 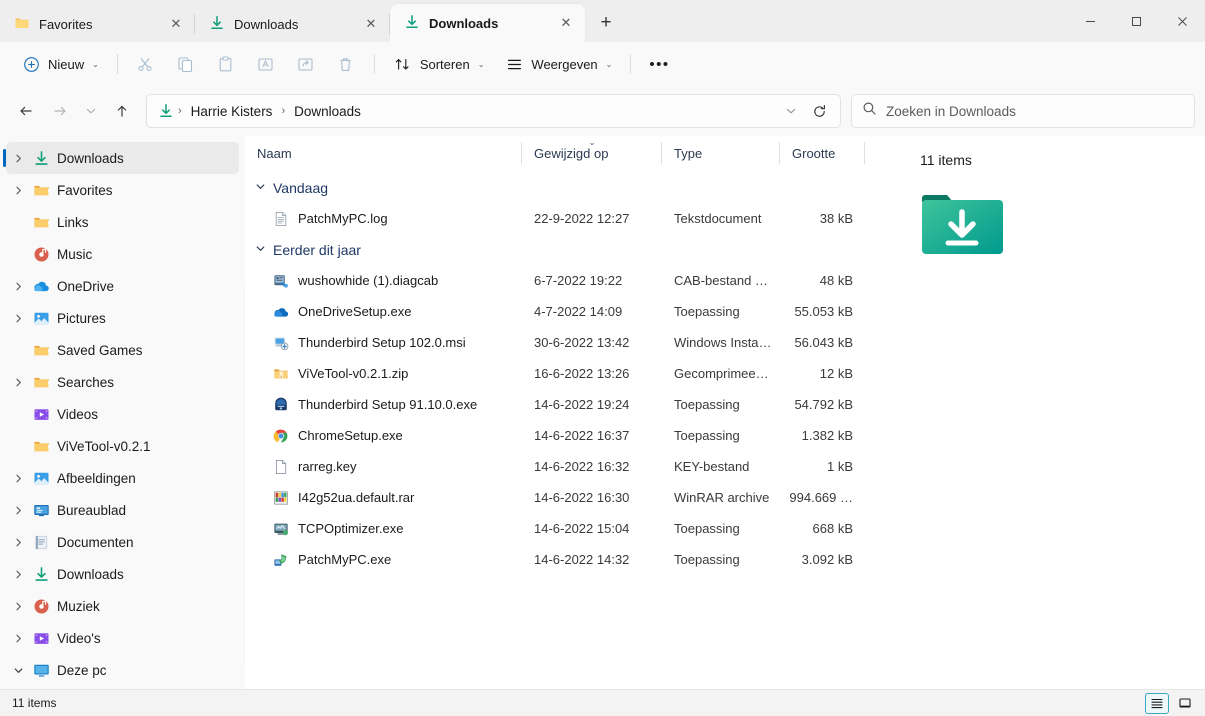 I want to click on sidebar-item-onedrive: OneDrive, so click(x=122, y=286).